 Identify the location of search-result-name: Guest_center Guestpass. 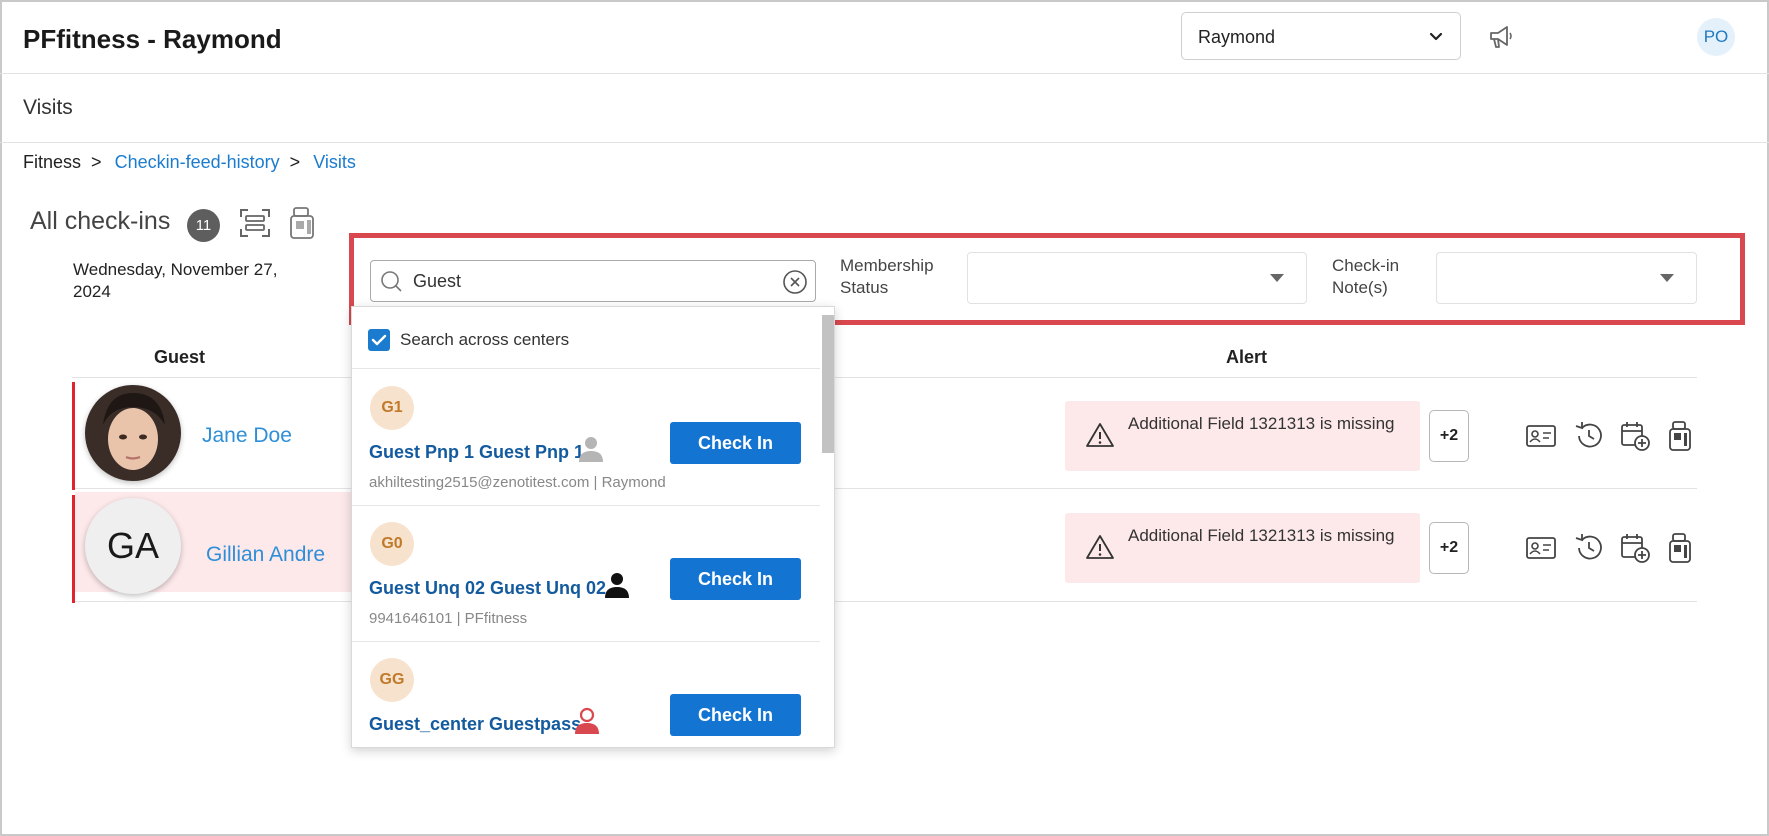
(475, 724).